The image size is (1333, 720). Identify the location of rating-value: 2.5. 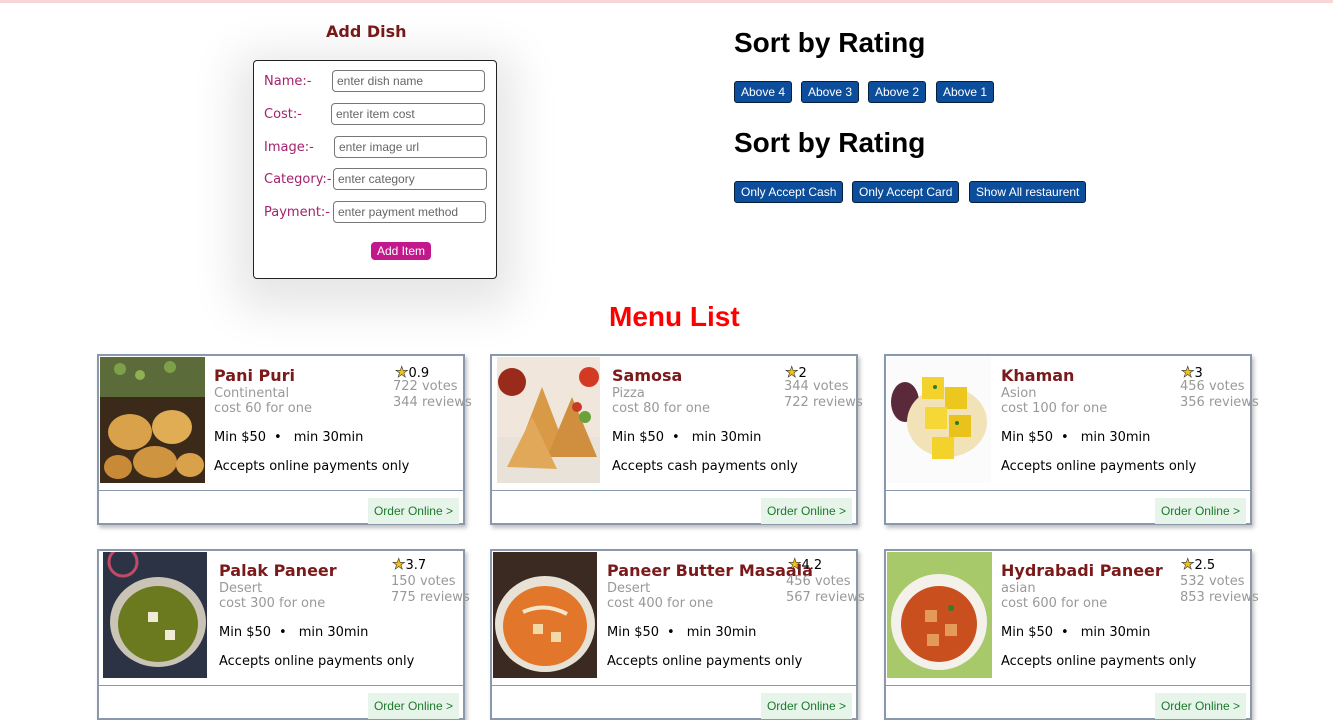
(1205, 565).